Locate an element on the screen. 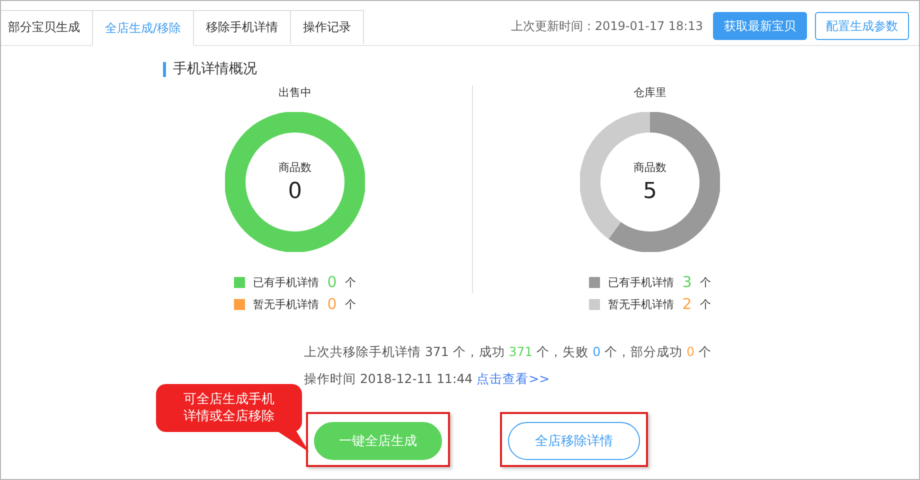 The height and width of the screenshot is (480, 920). center-value: 0 is located at coordinates (295, 191).